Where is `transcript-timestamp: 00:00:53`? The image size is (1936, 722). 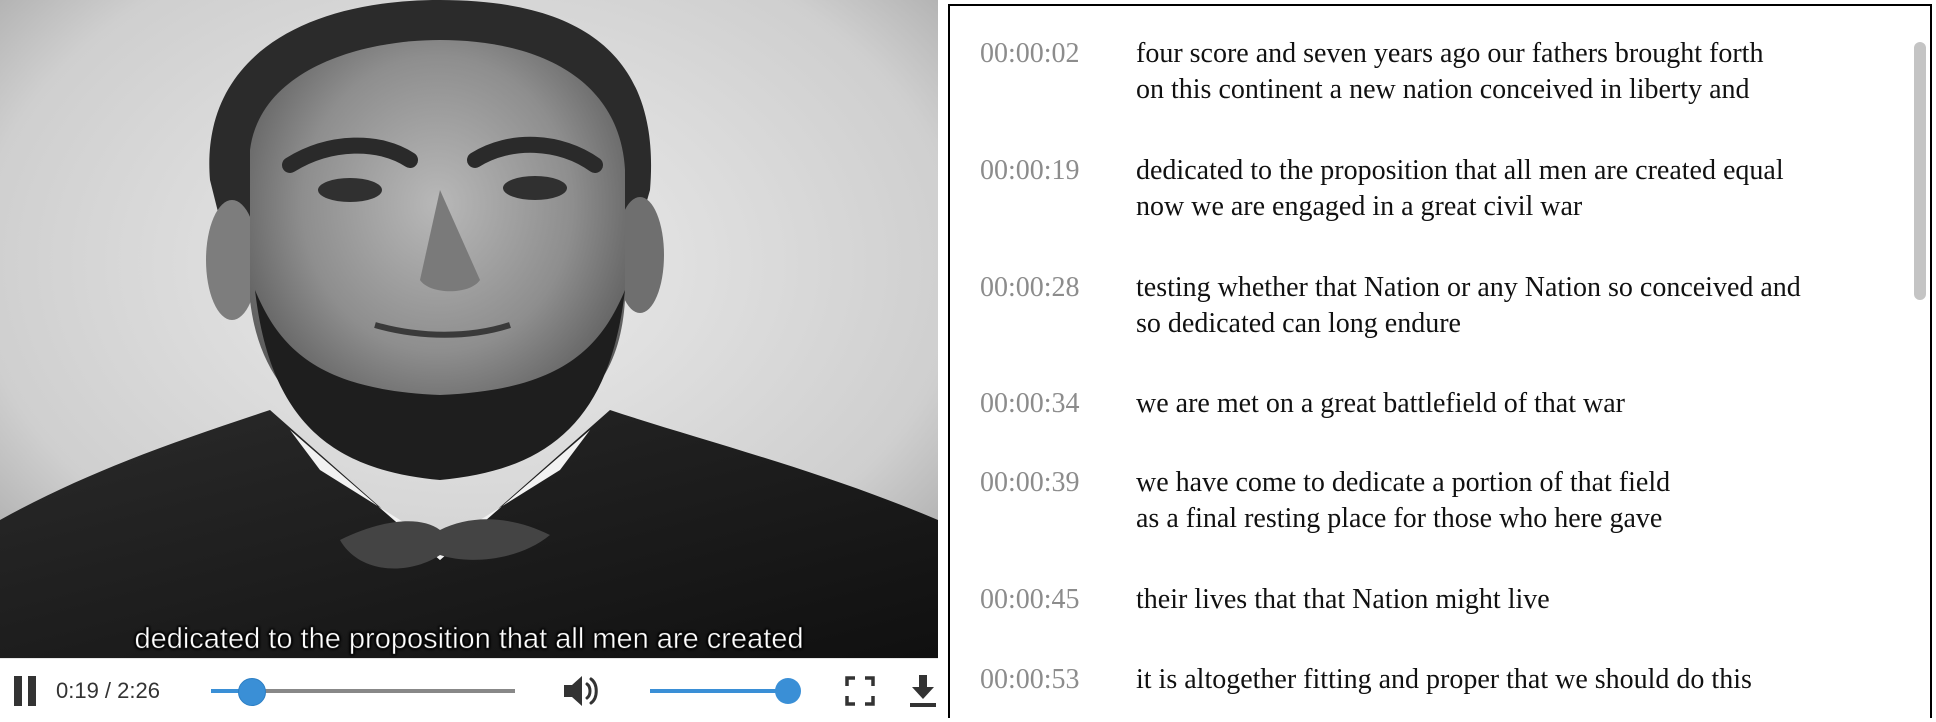
transcript-timestamp: 00:00:53 is located at coordinates (1030, 680).